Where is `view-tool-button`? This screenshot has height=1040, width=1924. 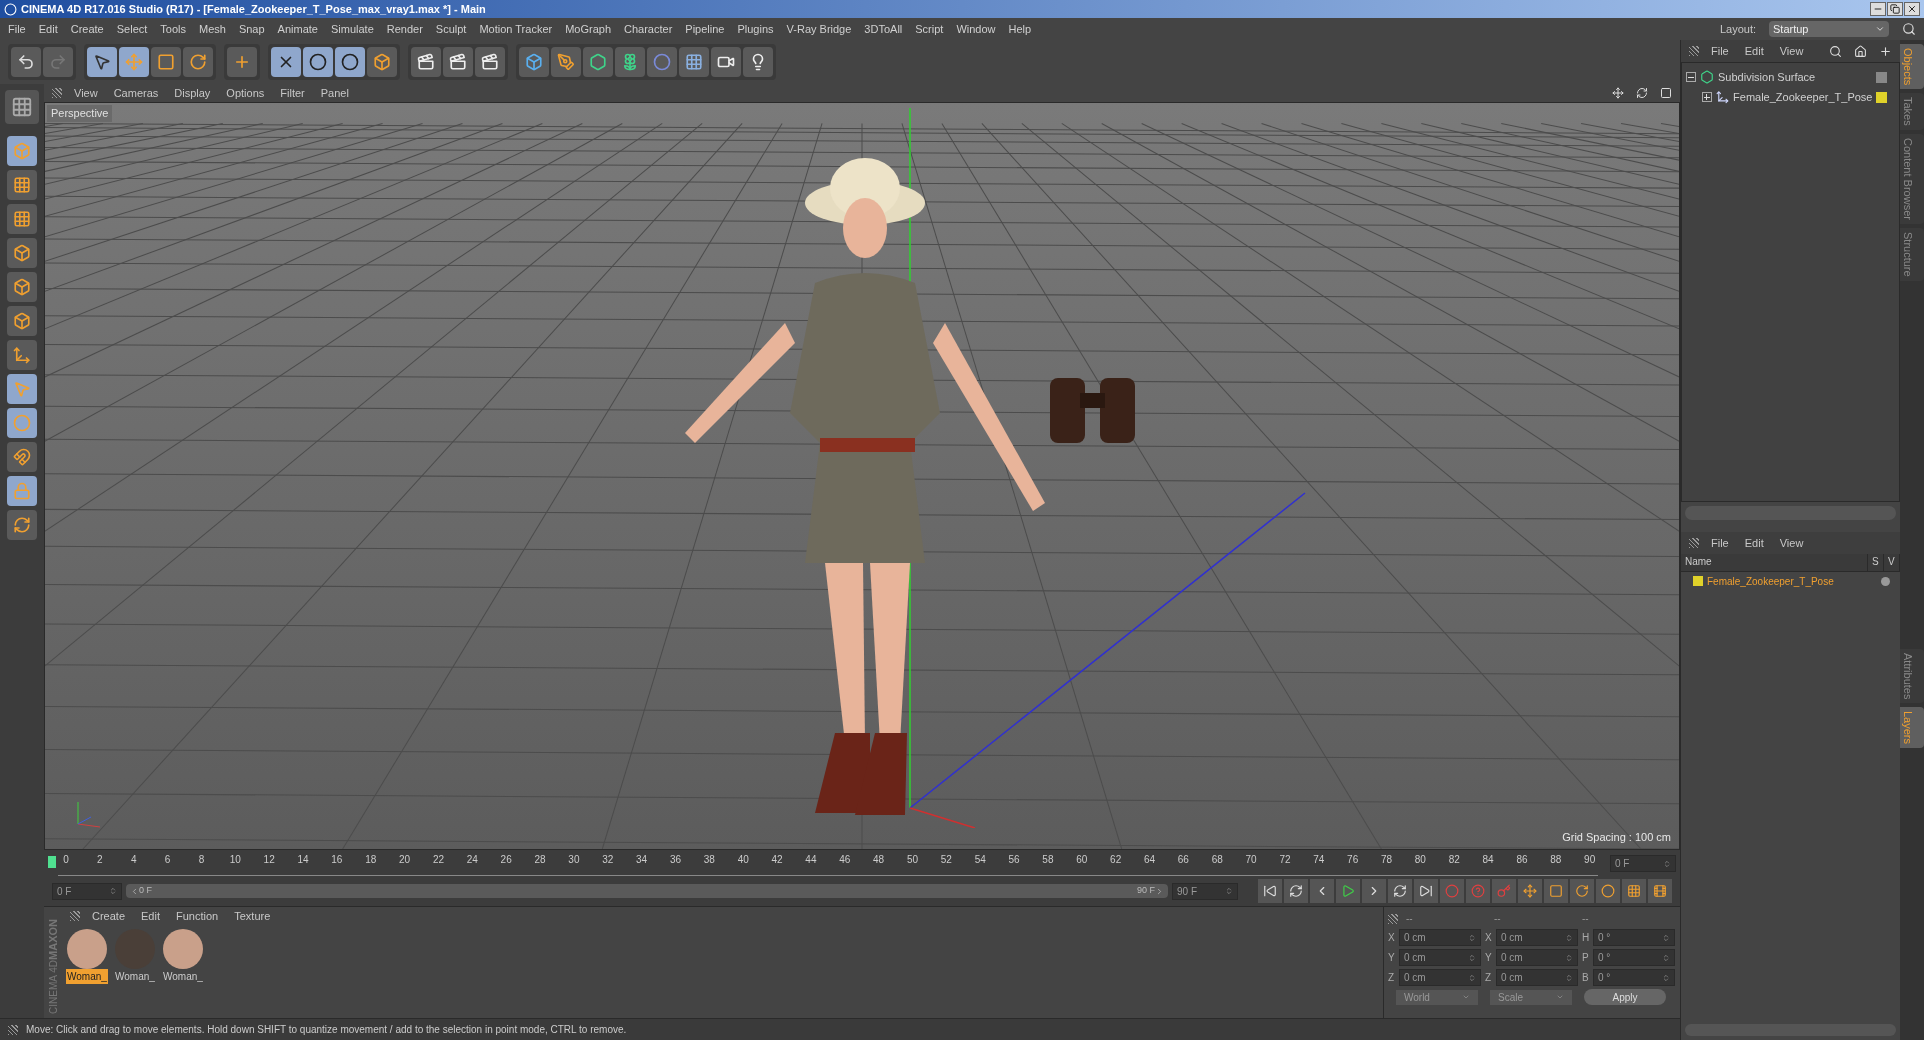
view-tool-button is located at coordinates (22, 107).